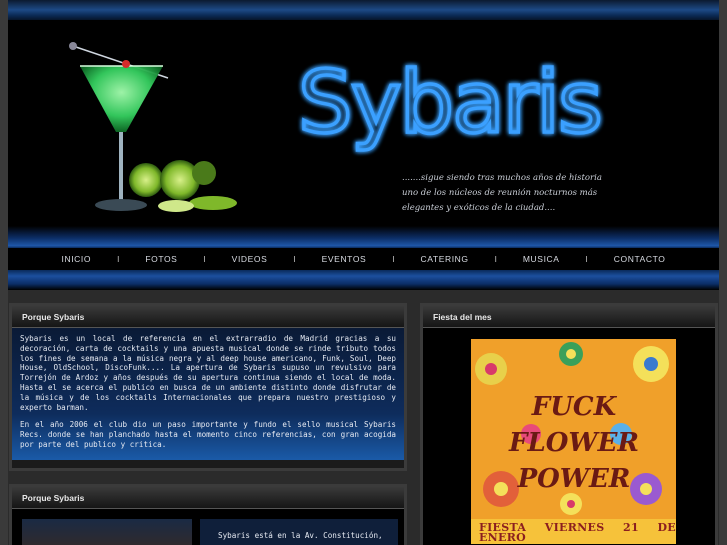 The image size is (727, 545). Describe the element at coordinates (250, 259) in the screenshot. I see `nav-item-videos: VIDEOS` at that location.